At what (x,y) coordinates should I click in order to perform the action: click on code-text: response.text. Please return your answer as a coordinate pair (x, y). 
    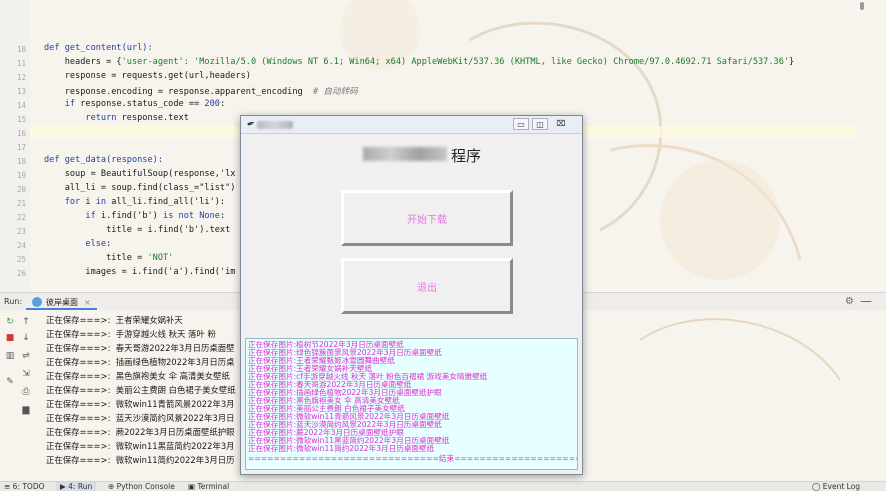
    Looking at the image, I should click on (152, 118).